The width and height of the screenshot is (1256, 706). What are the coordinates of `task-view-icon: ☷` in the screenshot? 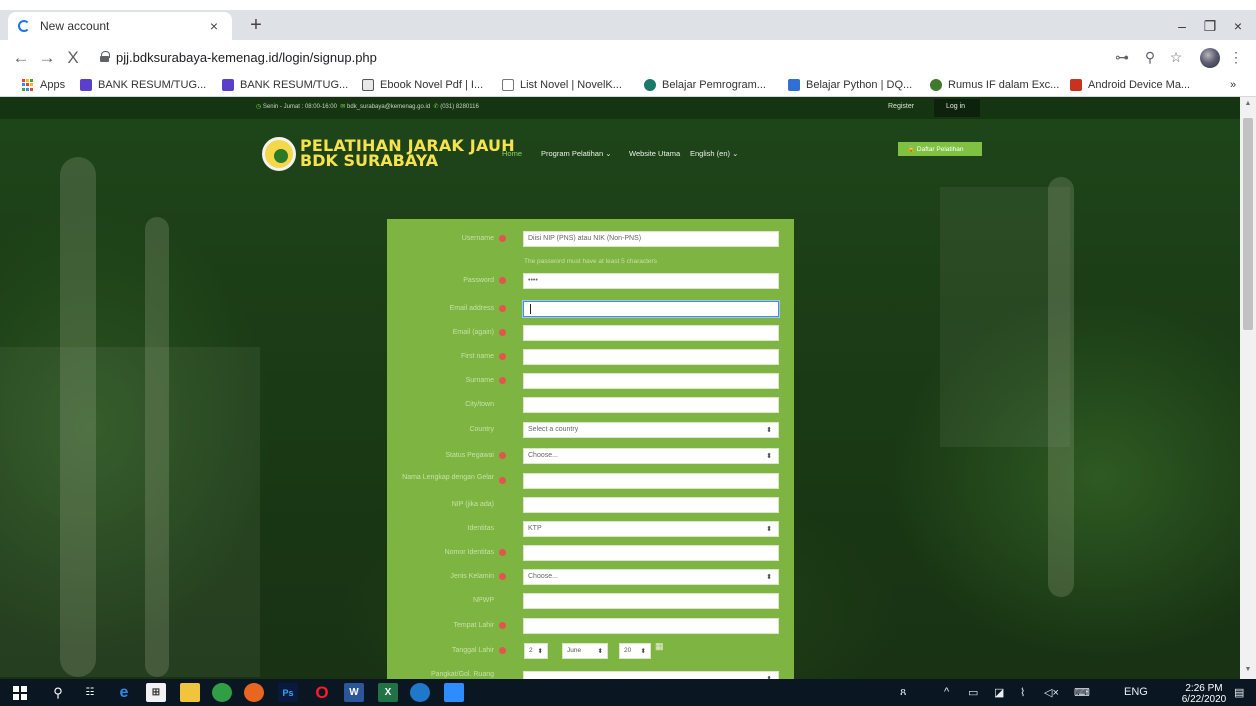 It's located at (90, 692).